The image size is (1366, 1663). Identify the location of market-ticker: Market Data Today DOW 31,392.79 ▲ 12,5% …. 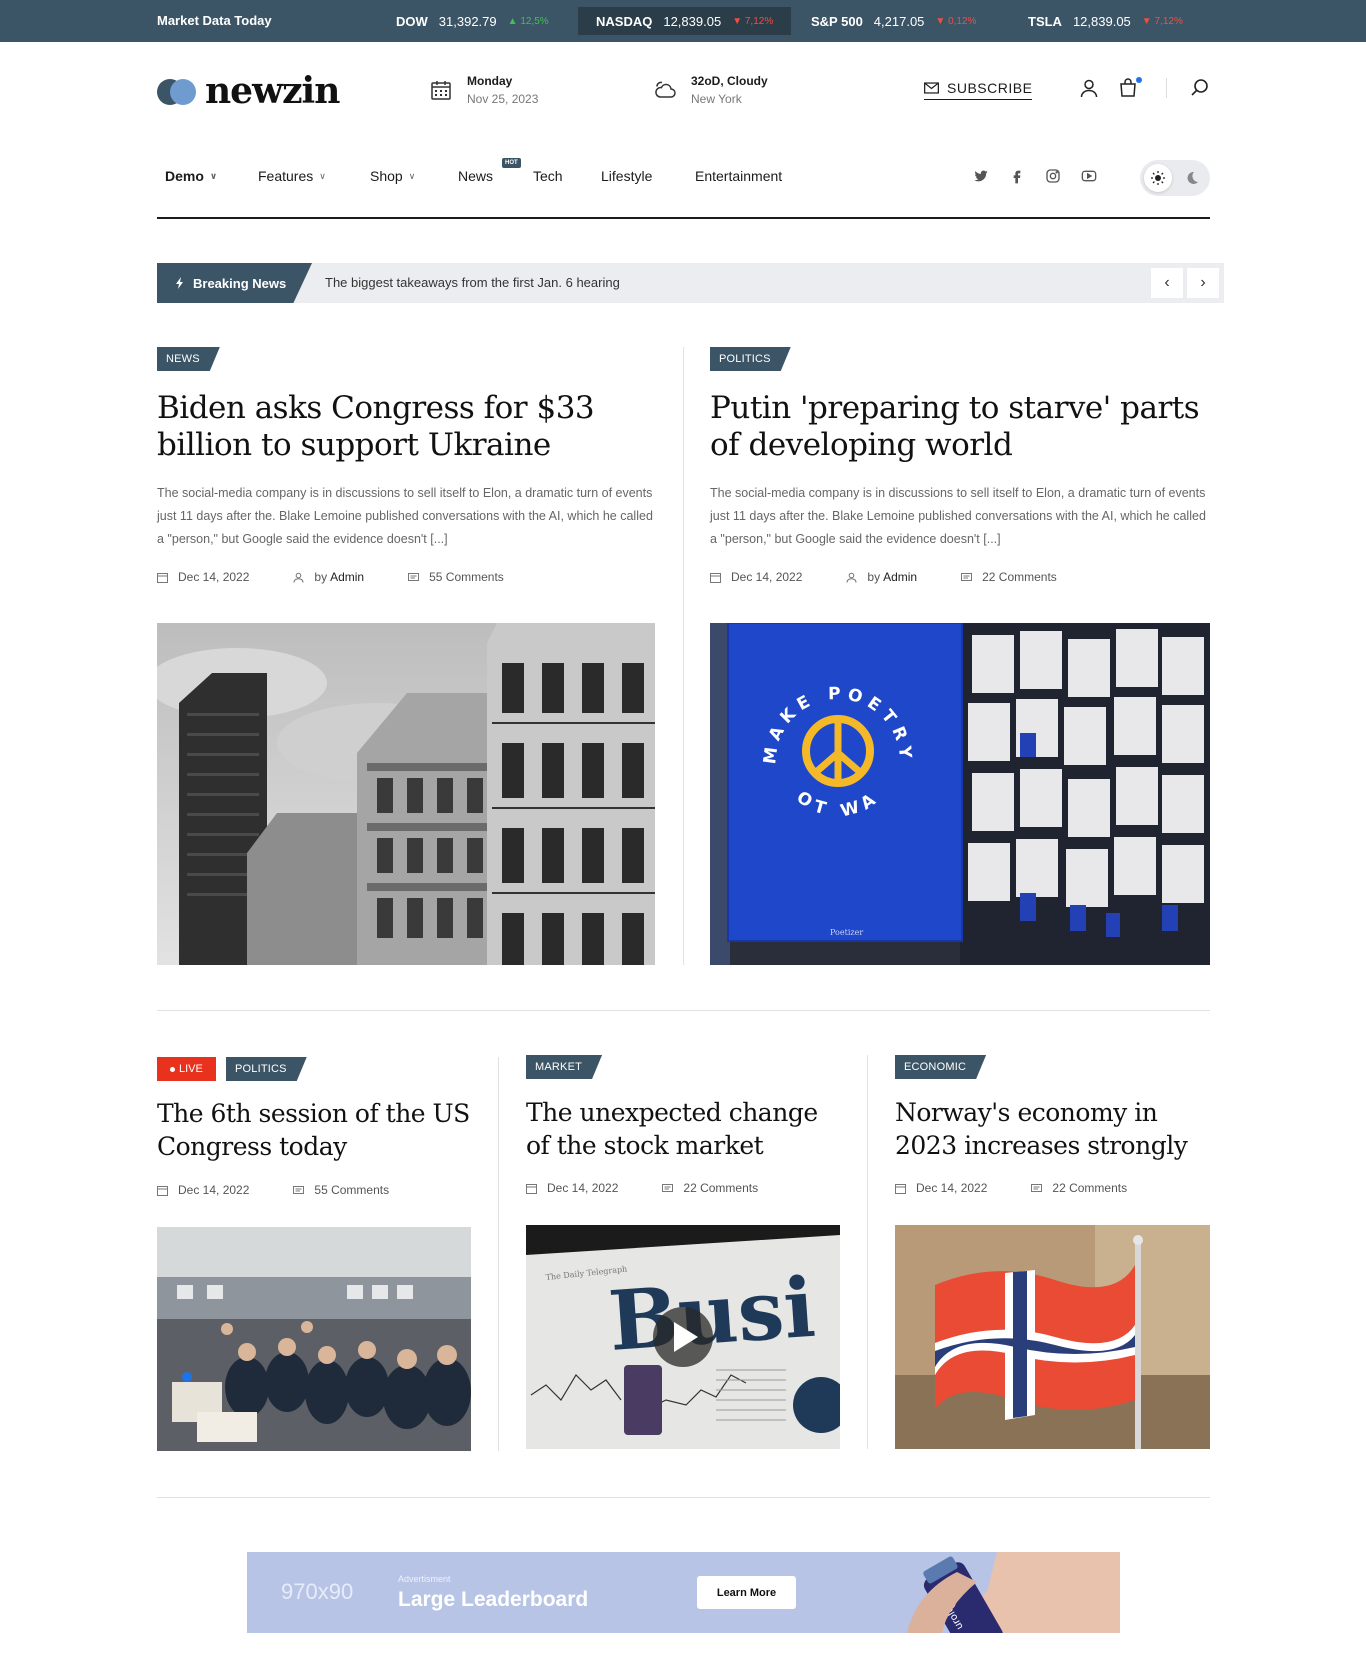
(683, 21).